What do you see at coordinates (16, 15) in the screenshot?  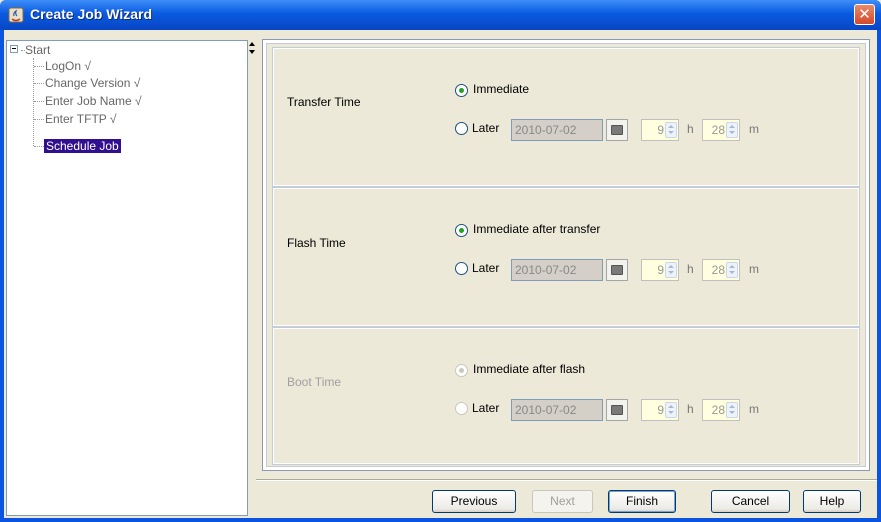 I see `java-icon` at bounding box center [16, 15].